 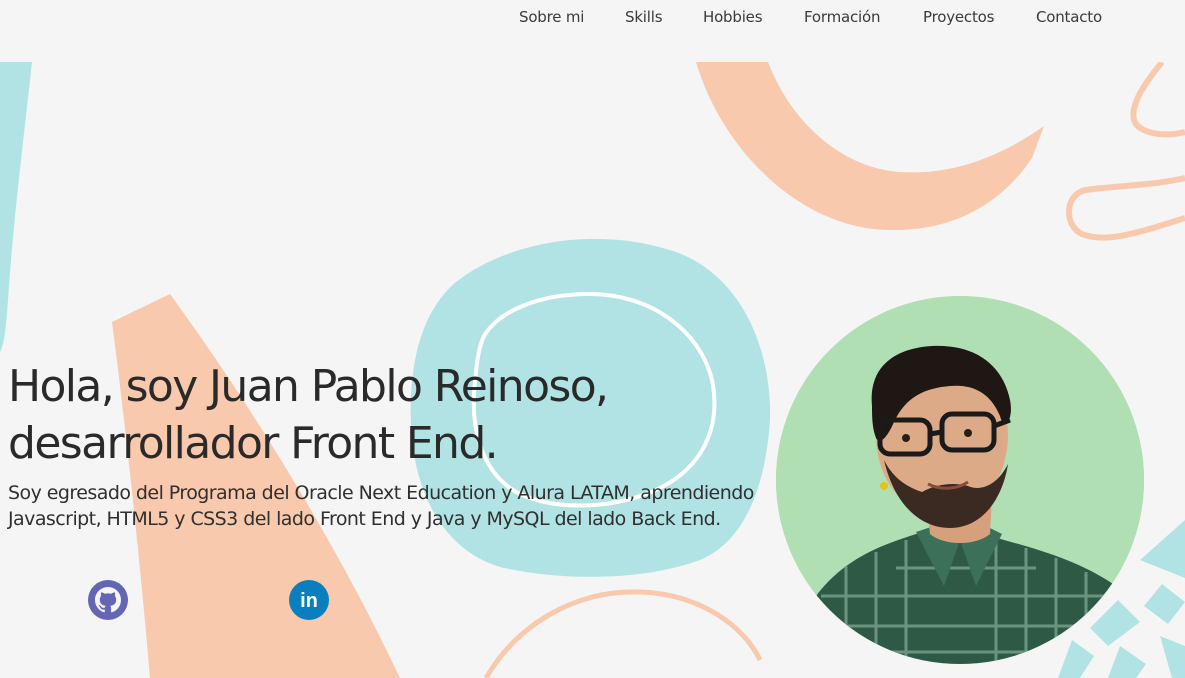 What do you see at coordinates (906, 438) in the screenshot?
I see `eye-left` at bounding box center [906, 438].